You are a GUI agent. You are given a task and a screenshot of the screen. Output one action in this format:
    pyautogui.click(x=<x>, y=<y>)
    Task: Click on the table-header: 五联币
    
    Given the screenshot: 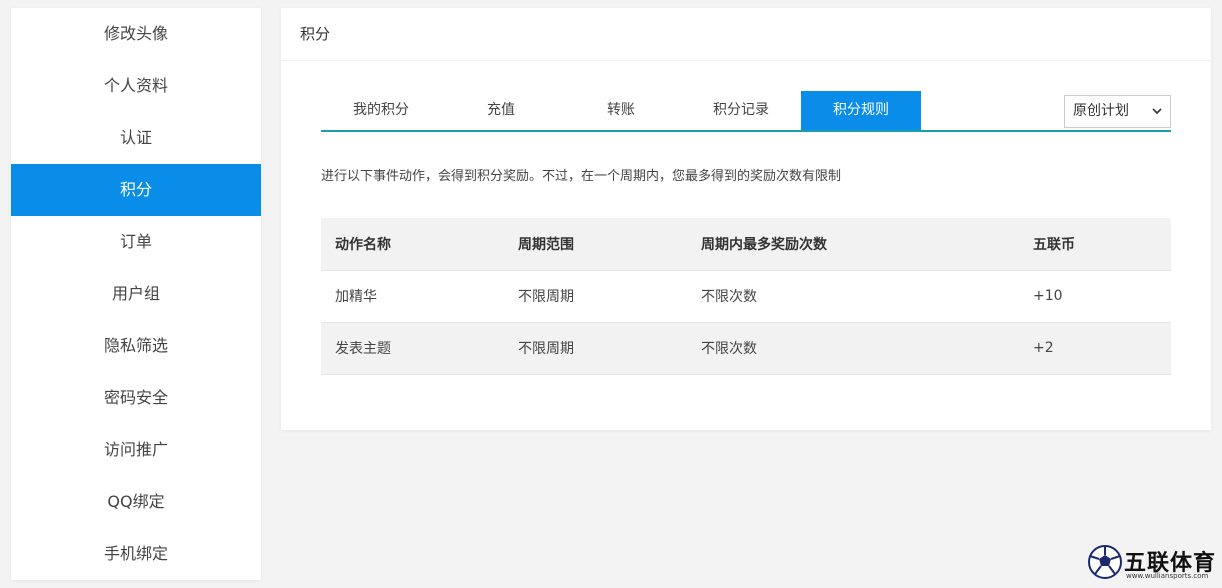 What is the action you would take?
    pyautogui.click(x=1095, y=244)
    